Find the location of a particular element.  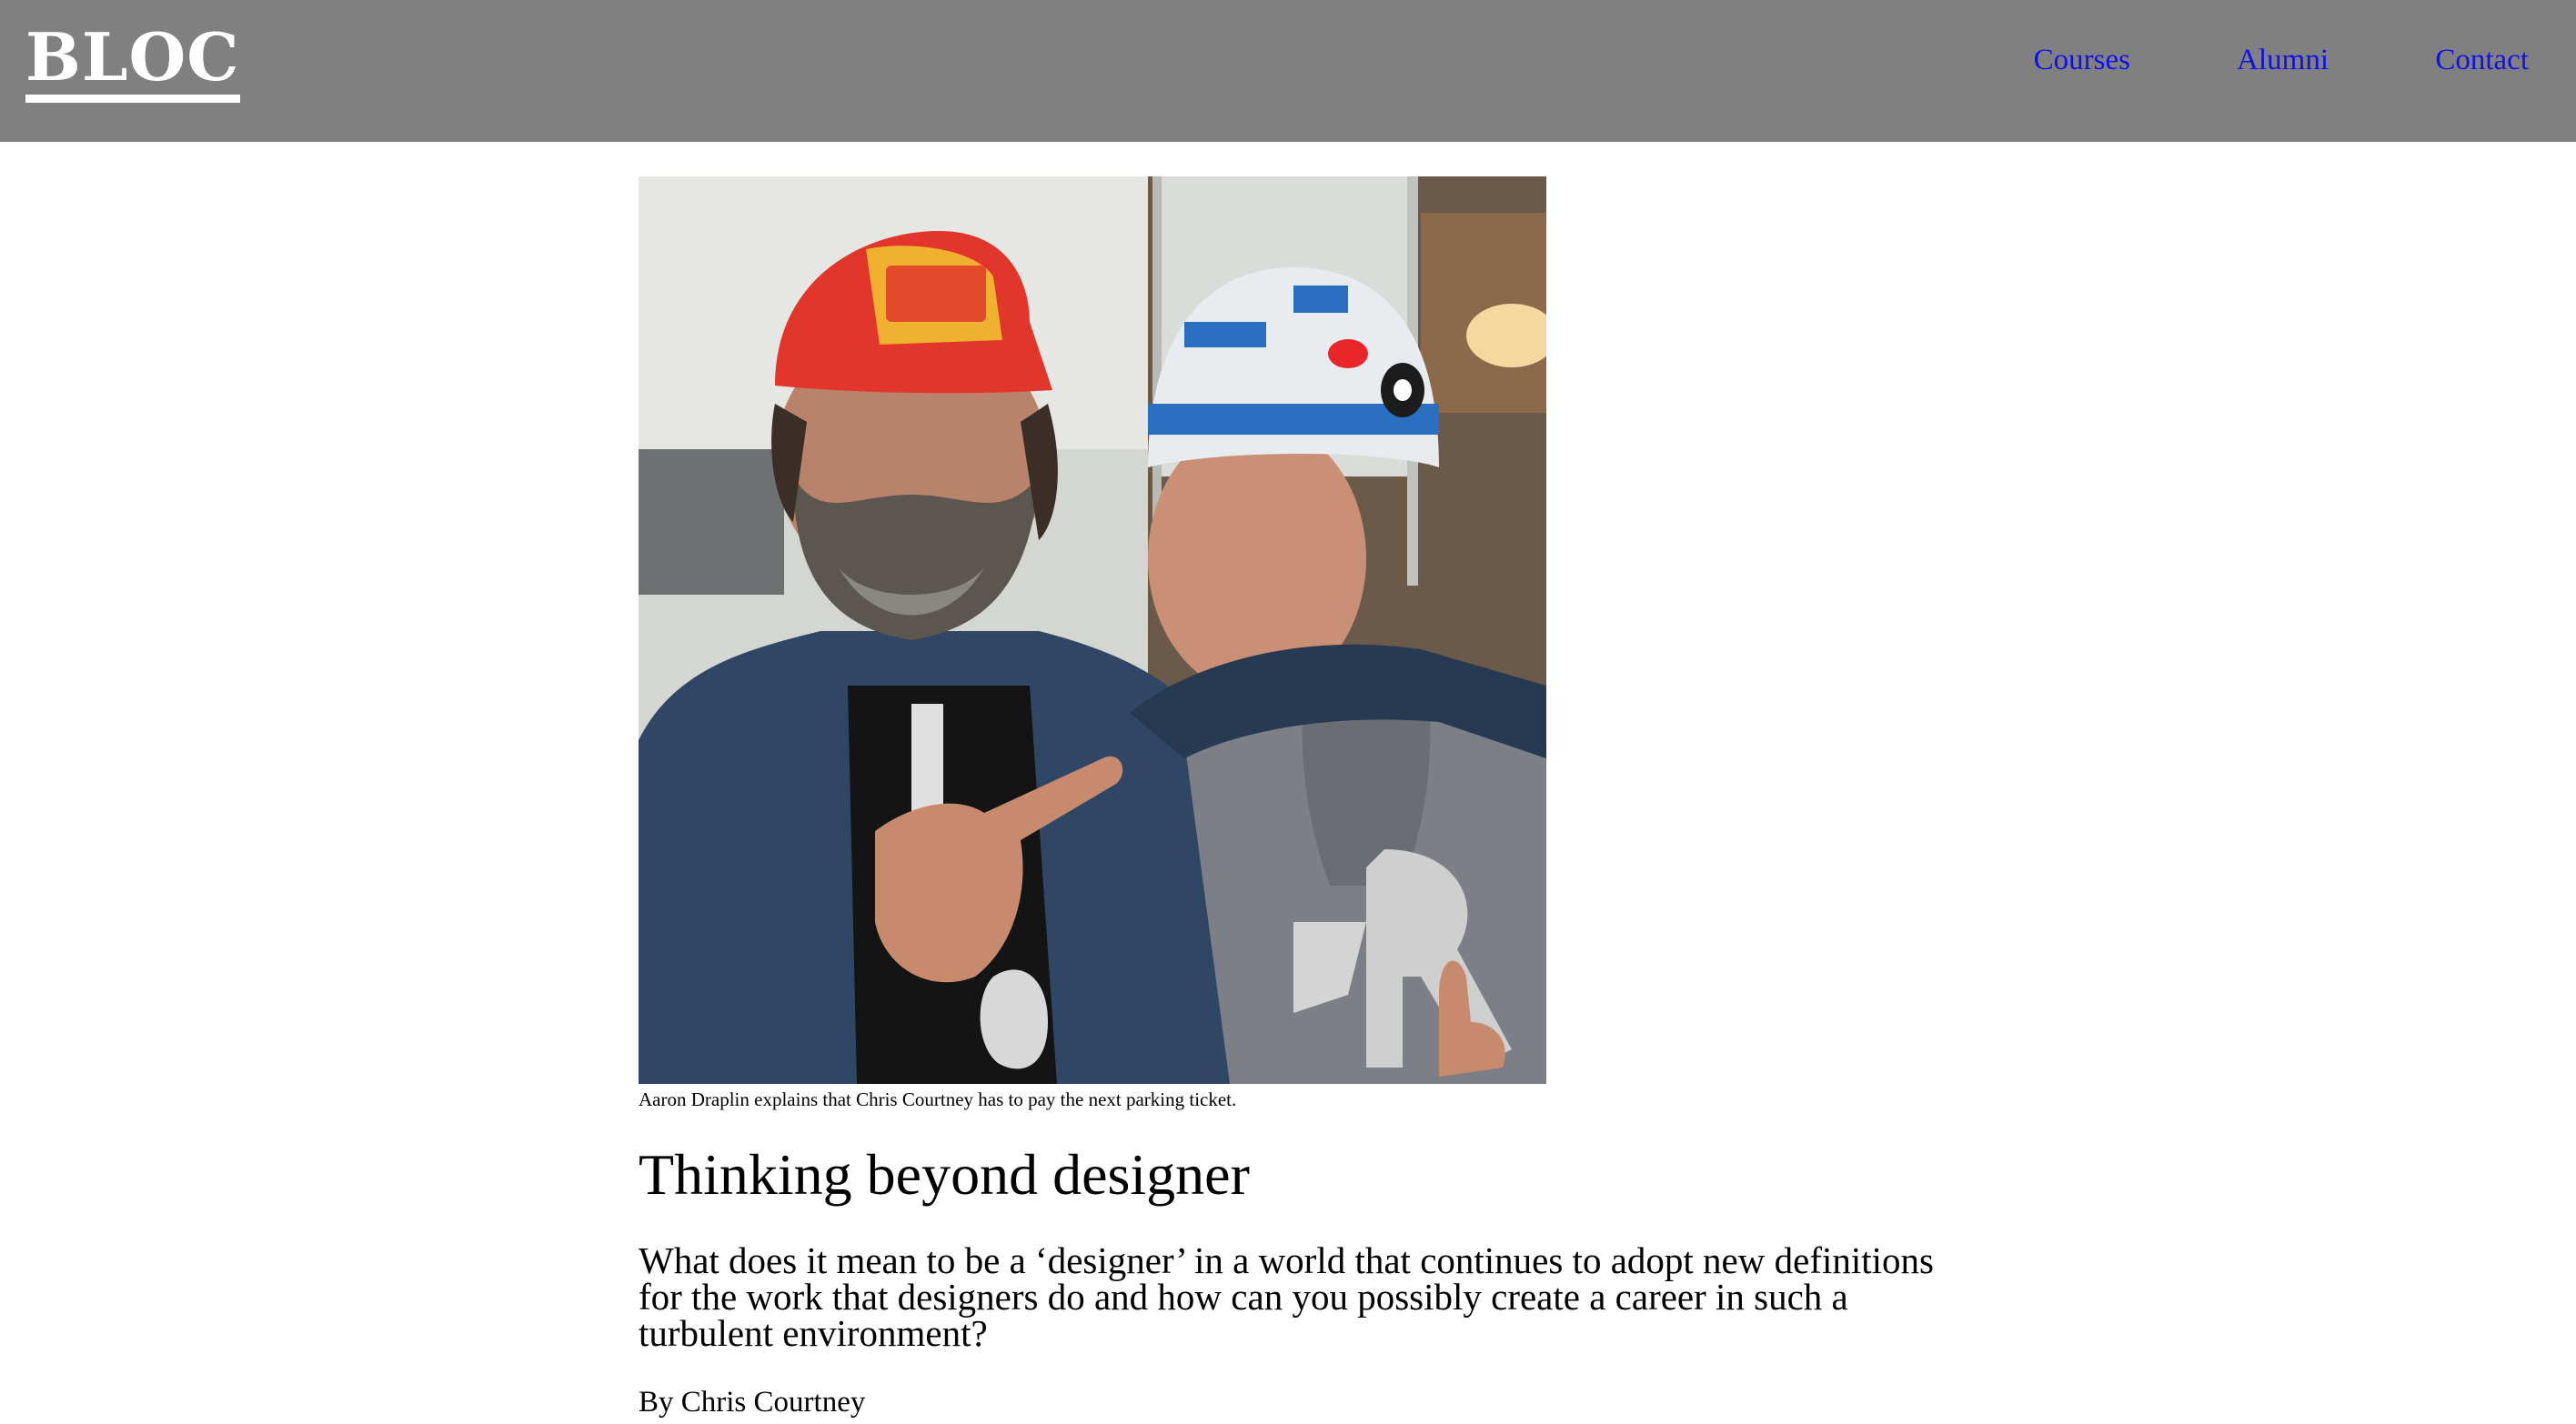

article-headline: Thinking beyond designer is located at coordinates (944, 1175).